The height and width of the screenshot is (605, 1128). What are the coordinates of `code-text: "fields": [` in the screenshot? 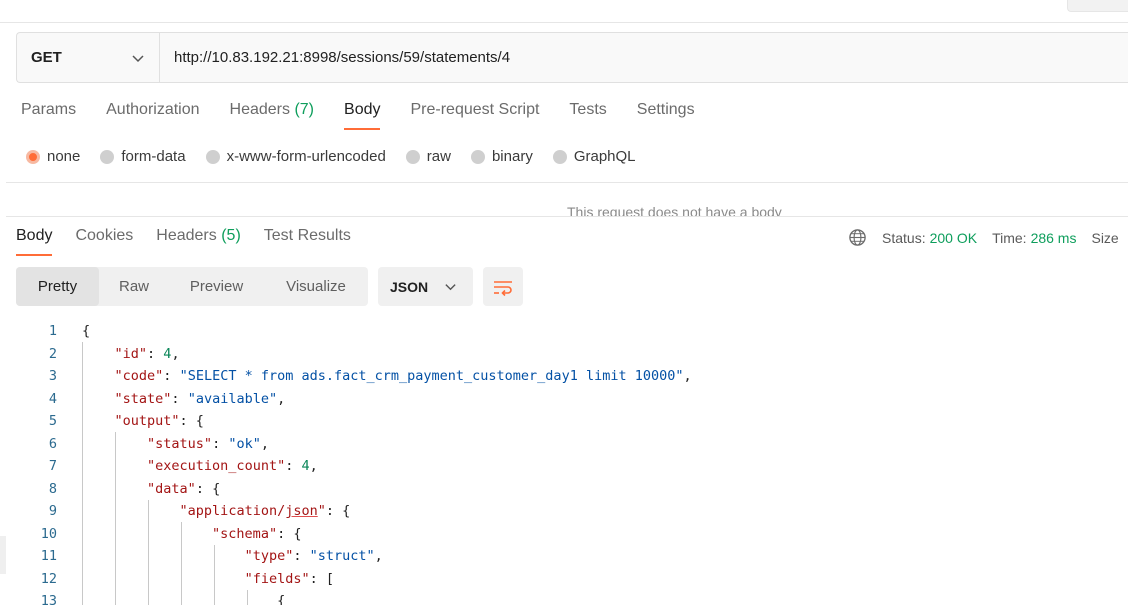 It's located at (289, 578).